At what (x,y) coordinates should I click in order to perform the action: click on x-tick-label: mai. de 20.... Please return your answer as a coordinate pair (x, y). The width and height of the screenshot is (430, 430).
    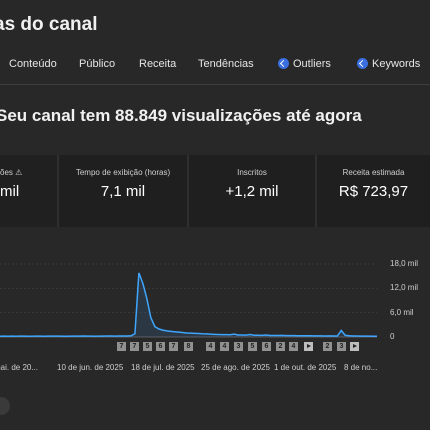
    Looking at the image, I should click on (19, 367).